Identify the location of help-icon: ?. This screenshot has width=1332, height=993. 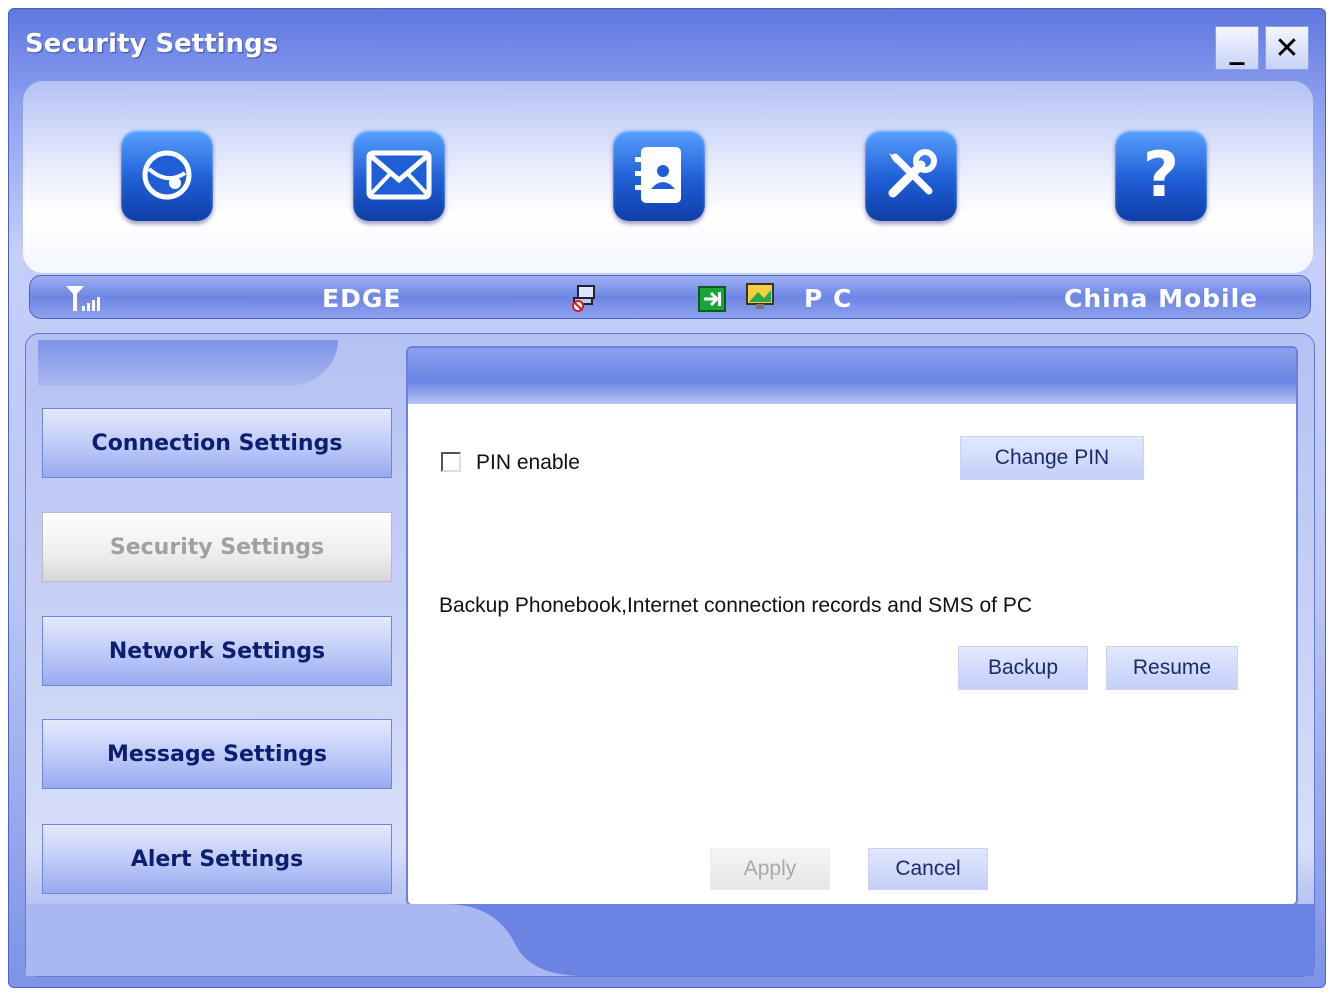
(1161, 175).